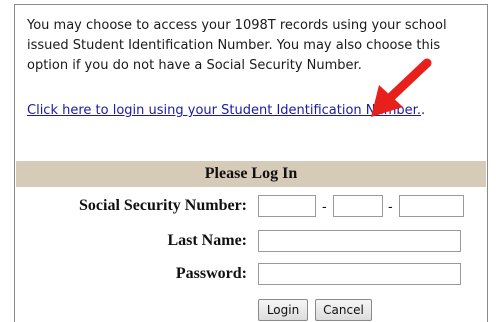  What do you see at coordinates (359, 274) in the screenshot?
I see `password-input` at bounding box center [359, 274].